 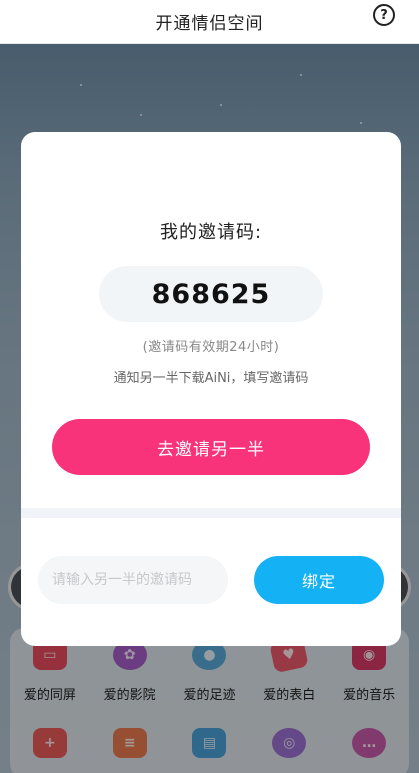 I want to click on section-divider, so click(x=211, y=513).